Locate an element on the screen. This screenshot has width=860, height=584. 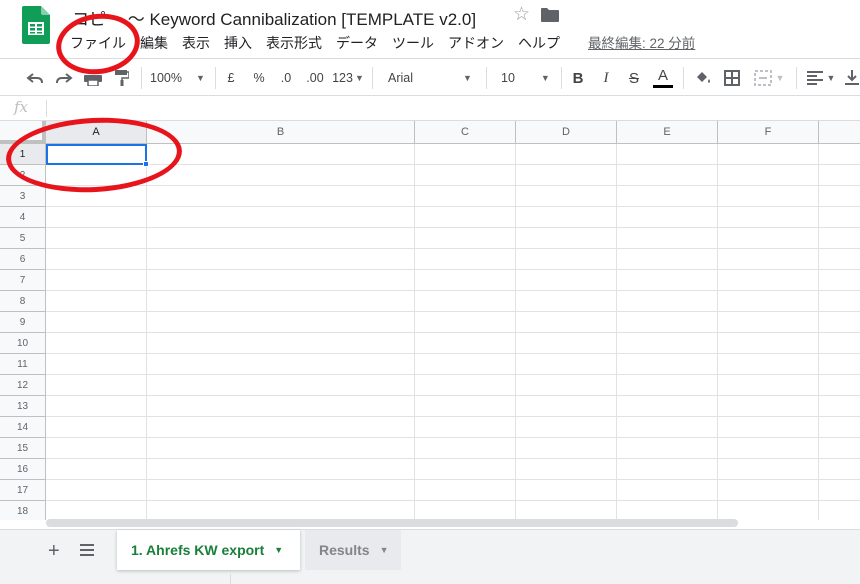
add-sheet-button: + is located at coordinates (54, 551).